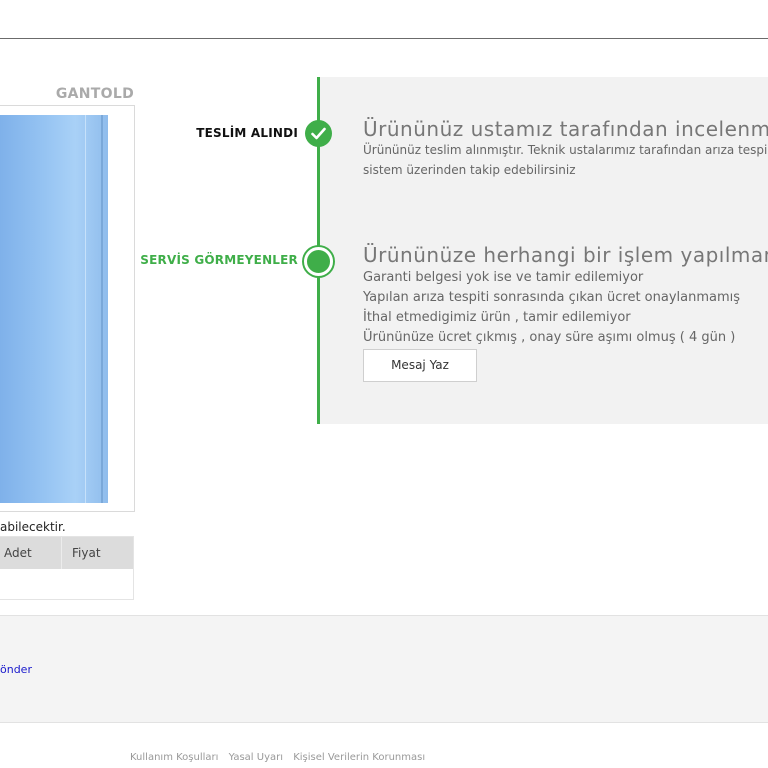  What do you see at coordinates (565, 129) in the screenshot?
I see `step-title-teslim-alindi: Ürününüz ustamız tarafından incelenmek` at bounding box center [565, 129].